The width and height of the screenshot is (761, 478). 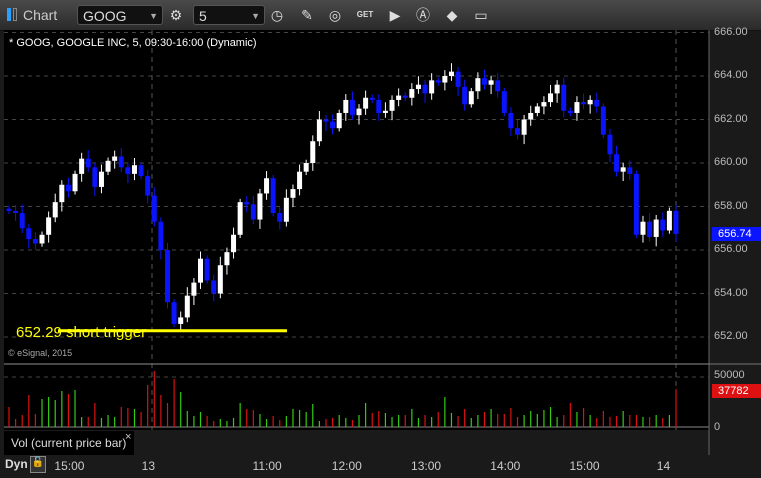 What do you see at coordinates (38, 464) in the screenshot?
I see `lock-icon: 🔓` at bounding box center [38, 464].